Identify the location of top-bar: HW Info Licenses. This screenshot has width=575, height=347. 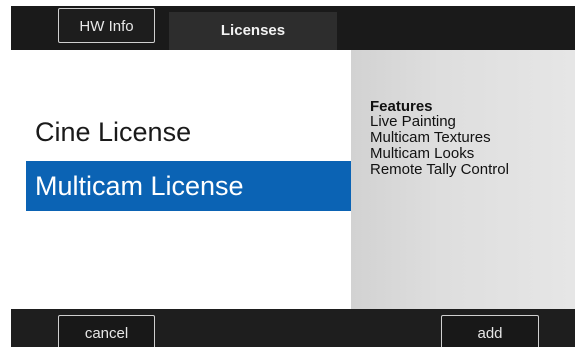
(293, 28).